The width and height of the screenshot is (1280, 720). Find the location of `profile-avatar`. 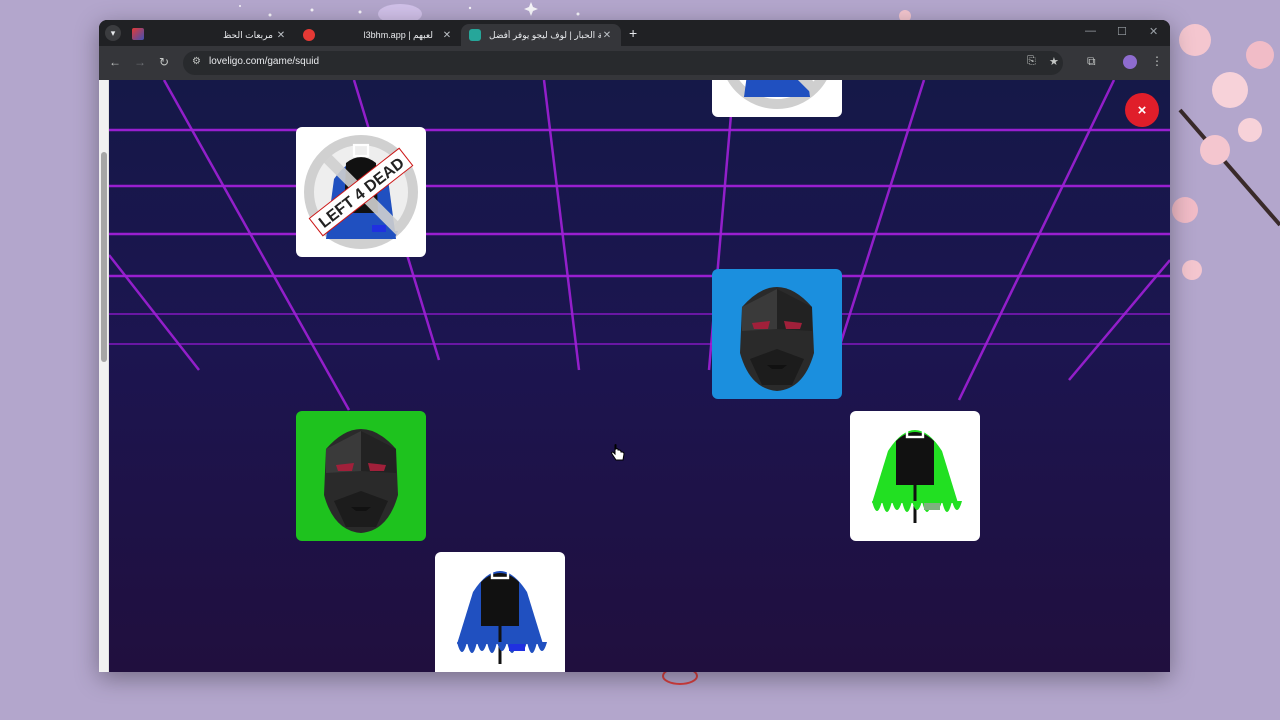

profile-avatar is located at coordinates (1130, 62).